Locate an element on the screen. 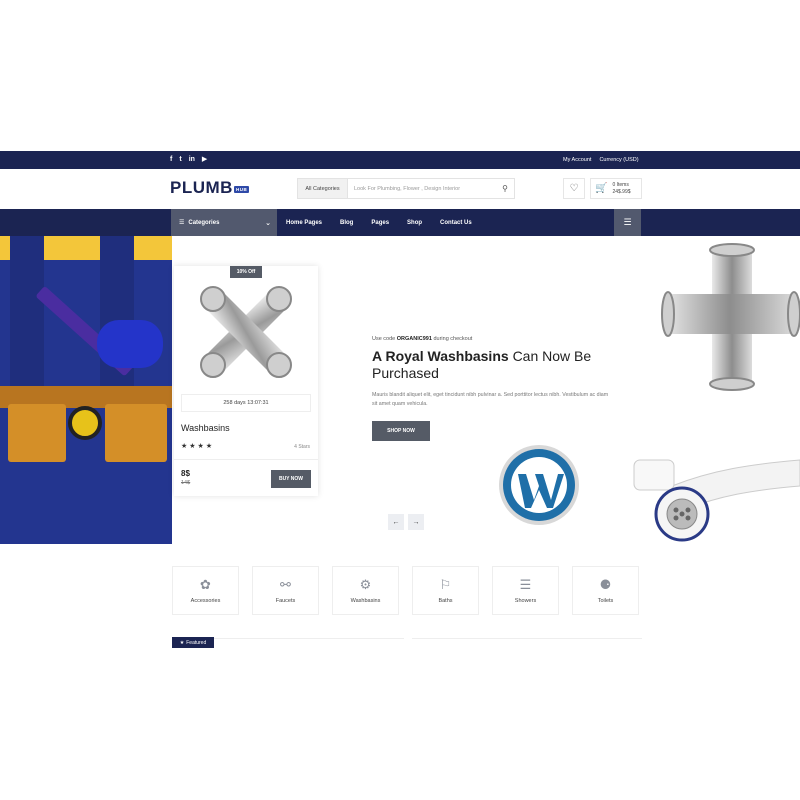  category-label: Baths is located at coordinates (445, 600).